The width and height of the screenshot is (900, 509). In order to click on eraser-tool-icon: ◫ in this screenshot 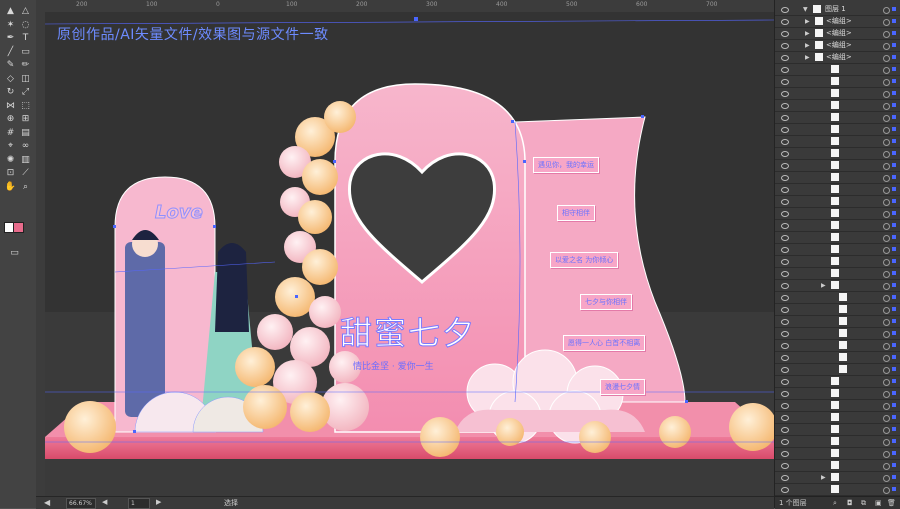, I will do `click(25, 79)`.